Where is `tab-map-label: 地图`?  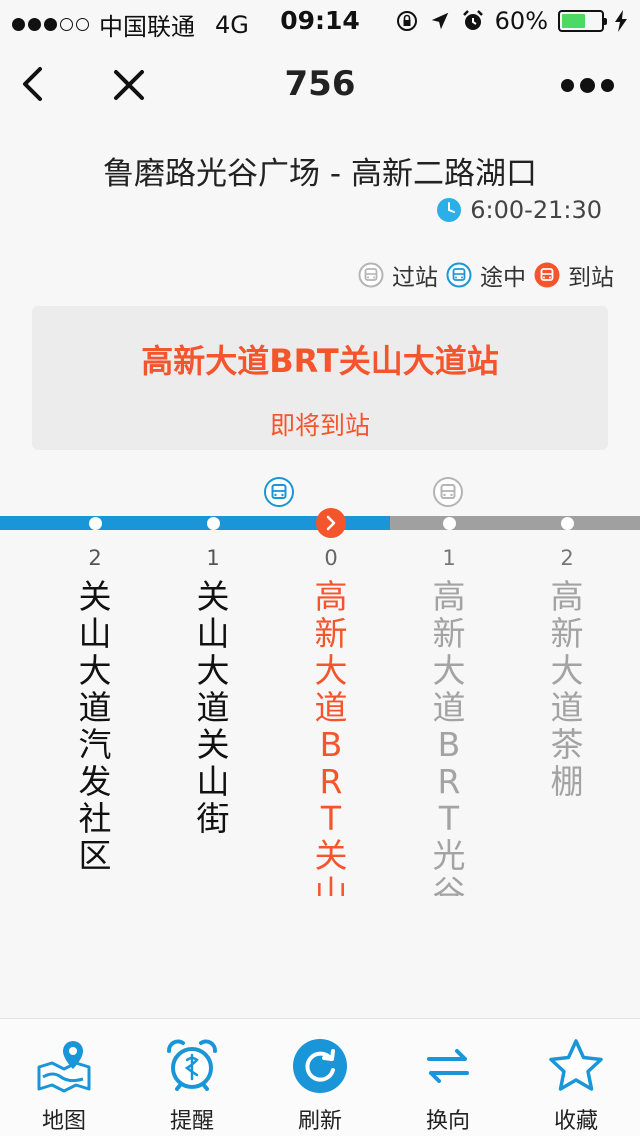
tab-map-label: 地图 is located at coordinates (63, 1121).